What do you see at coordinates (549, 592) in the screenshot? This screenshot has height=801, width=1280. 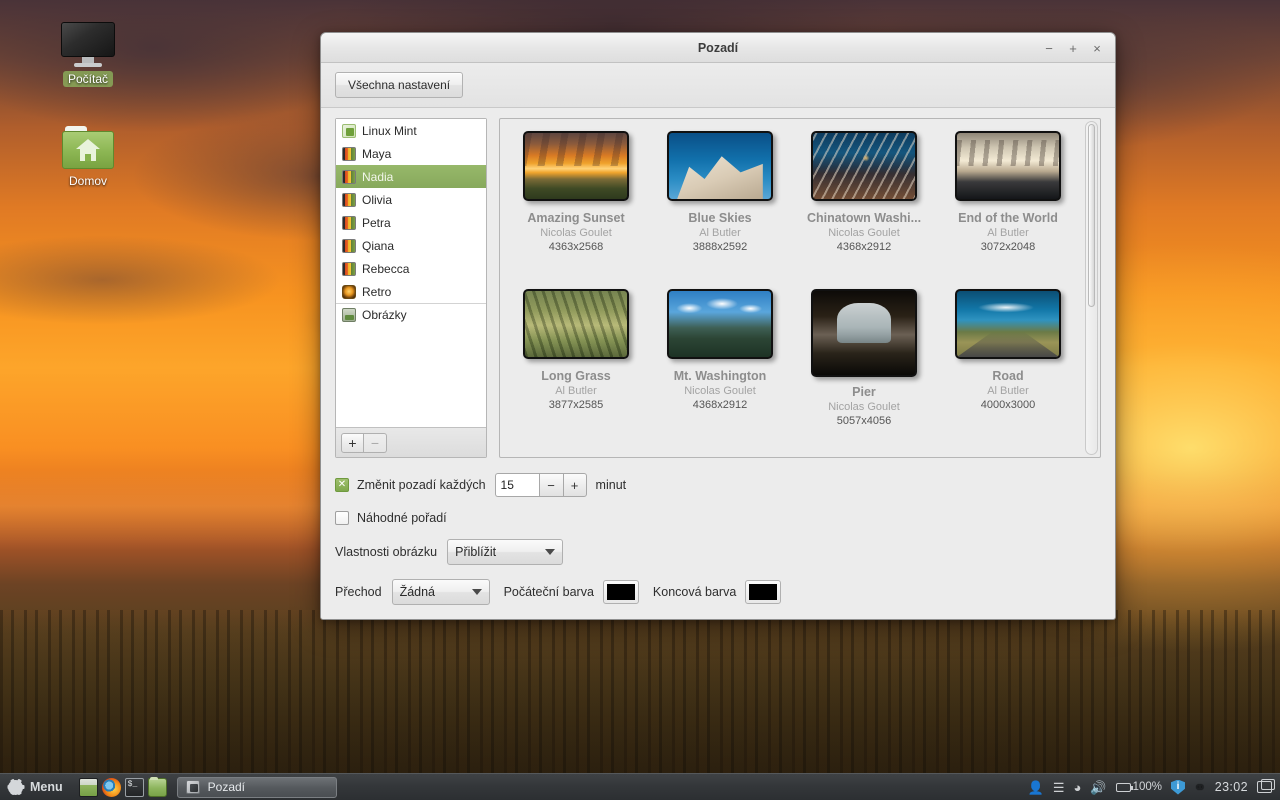 I see `start-color-label: Počáteční barva` at bounding box center [549, 592].